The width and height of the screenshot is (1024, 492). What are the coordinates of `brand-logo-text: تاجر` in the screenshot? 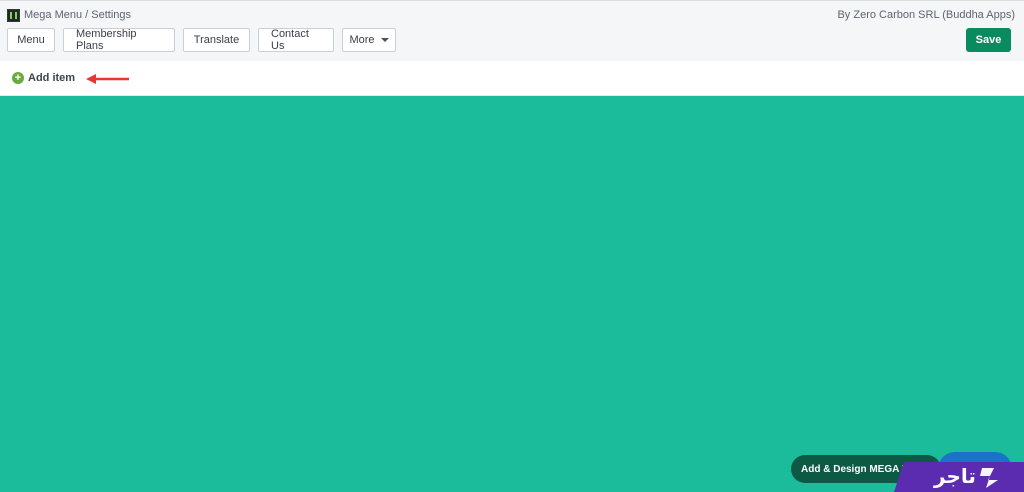 It's located at (955, 476).